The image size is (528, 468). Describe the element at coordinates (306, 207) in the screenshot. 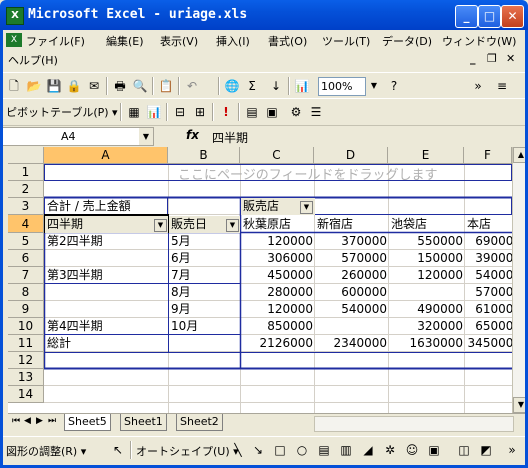

I see `column-field-dropdown-icon: ▼` at that location.